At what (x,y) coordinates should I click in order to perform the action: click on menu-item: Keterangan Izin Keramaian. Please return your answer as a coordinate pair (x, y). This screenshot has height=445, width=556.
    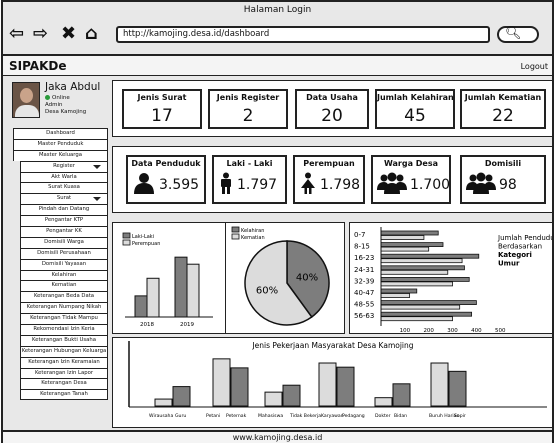
    Looking at the image, I should click on (64, 362).